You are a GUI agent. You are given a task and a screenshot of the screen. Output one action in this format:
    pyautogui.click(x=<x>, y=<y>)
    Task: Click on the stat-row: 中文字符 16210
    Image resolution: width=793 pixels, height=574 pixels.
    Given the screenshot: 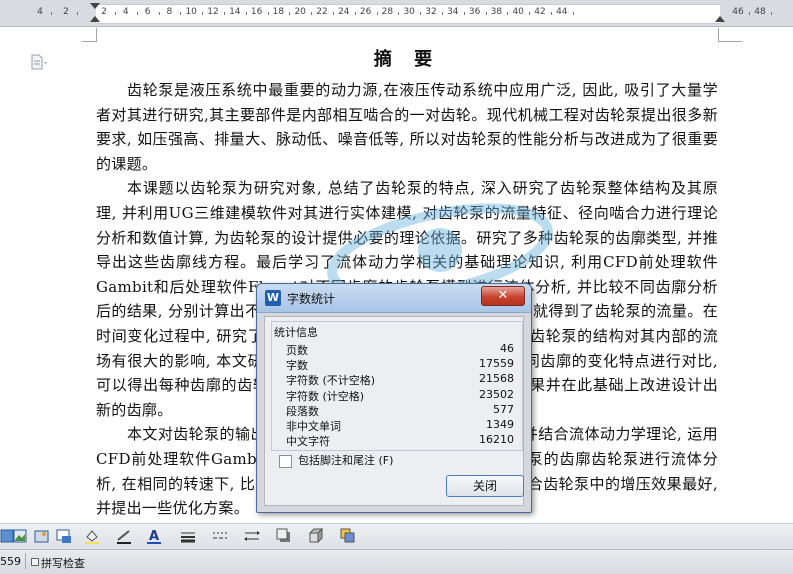 What is the action you would take?
    pyautogui.click(x=400, y=440)
    